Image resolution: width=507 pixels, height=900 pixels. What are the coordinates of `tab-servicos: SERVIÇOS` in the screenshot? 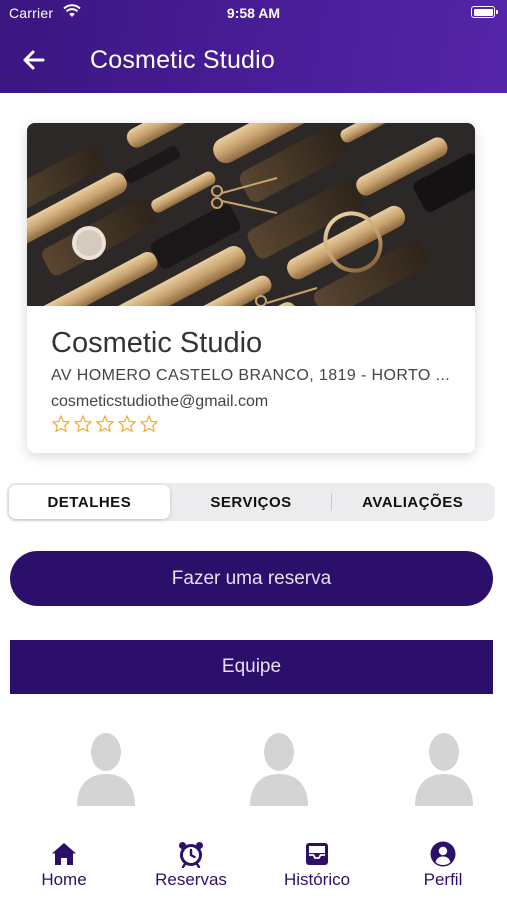 It's located at (251, 502).